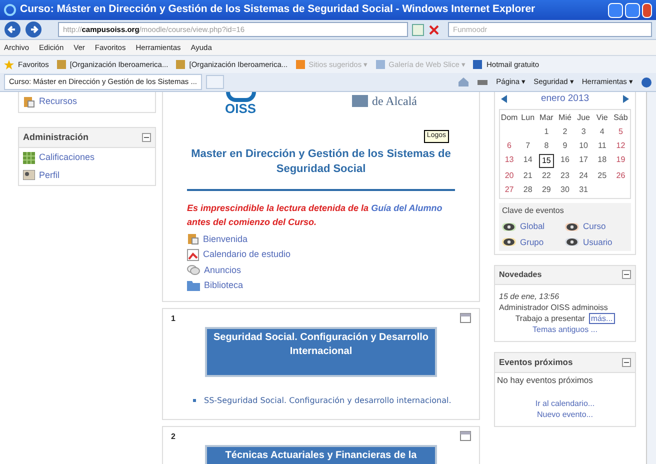 This screenshot has height=464, width=656. What do you see at coordinates (546, 176) in the screenshot?
I see `calendar-day: 22` at bounding box center [546, 176].